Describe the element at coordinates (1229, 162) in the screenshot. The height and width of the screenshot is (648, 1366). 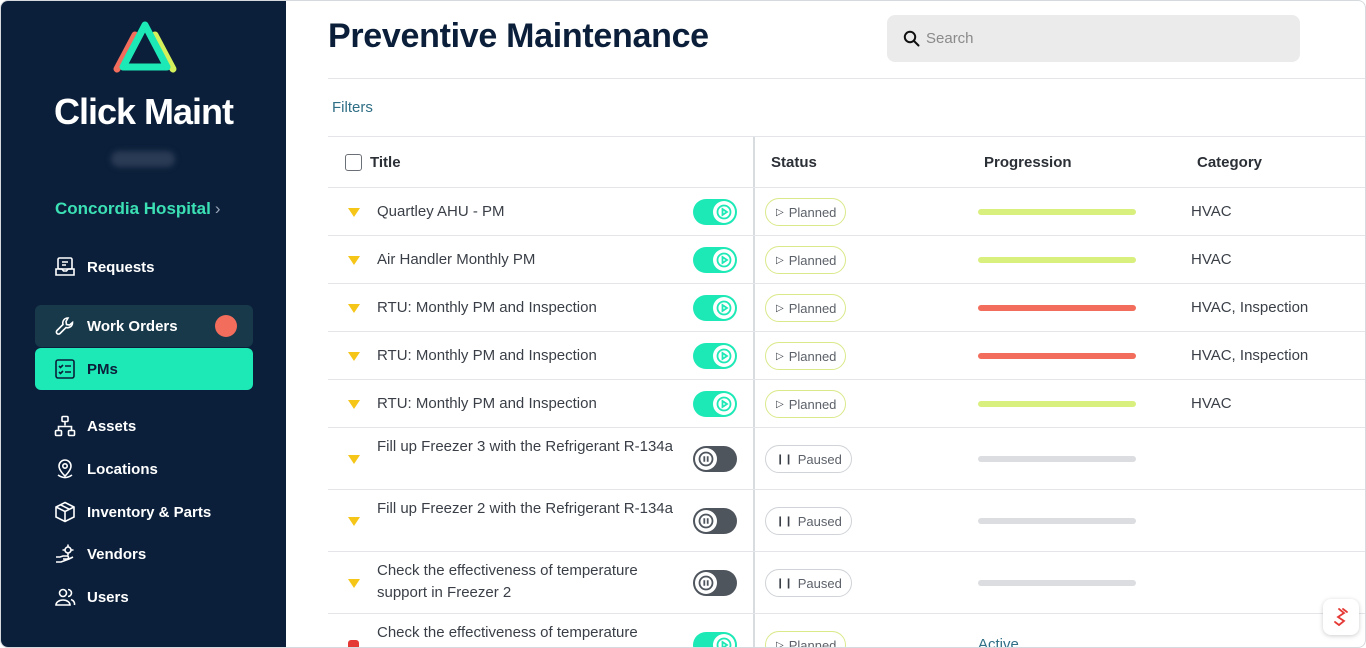
I see `column-header-category: Category` at that location.